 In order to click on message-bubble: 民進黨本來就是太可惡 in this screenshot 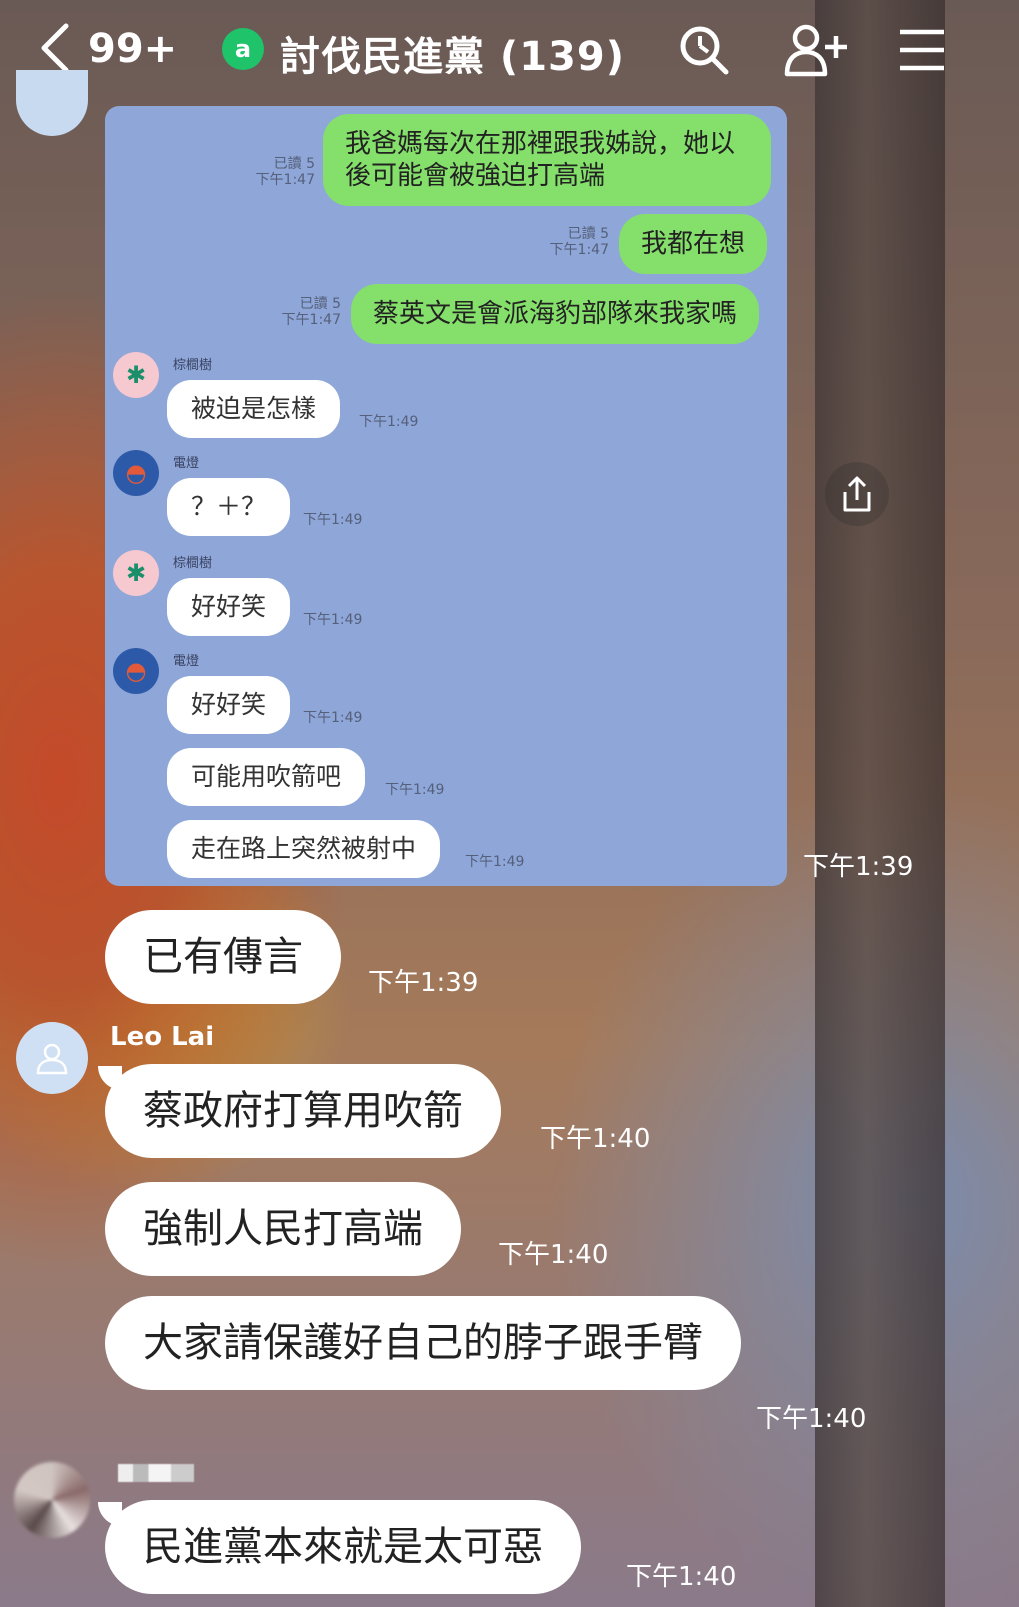, I will do `click(343, 1547)`.